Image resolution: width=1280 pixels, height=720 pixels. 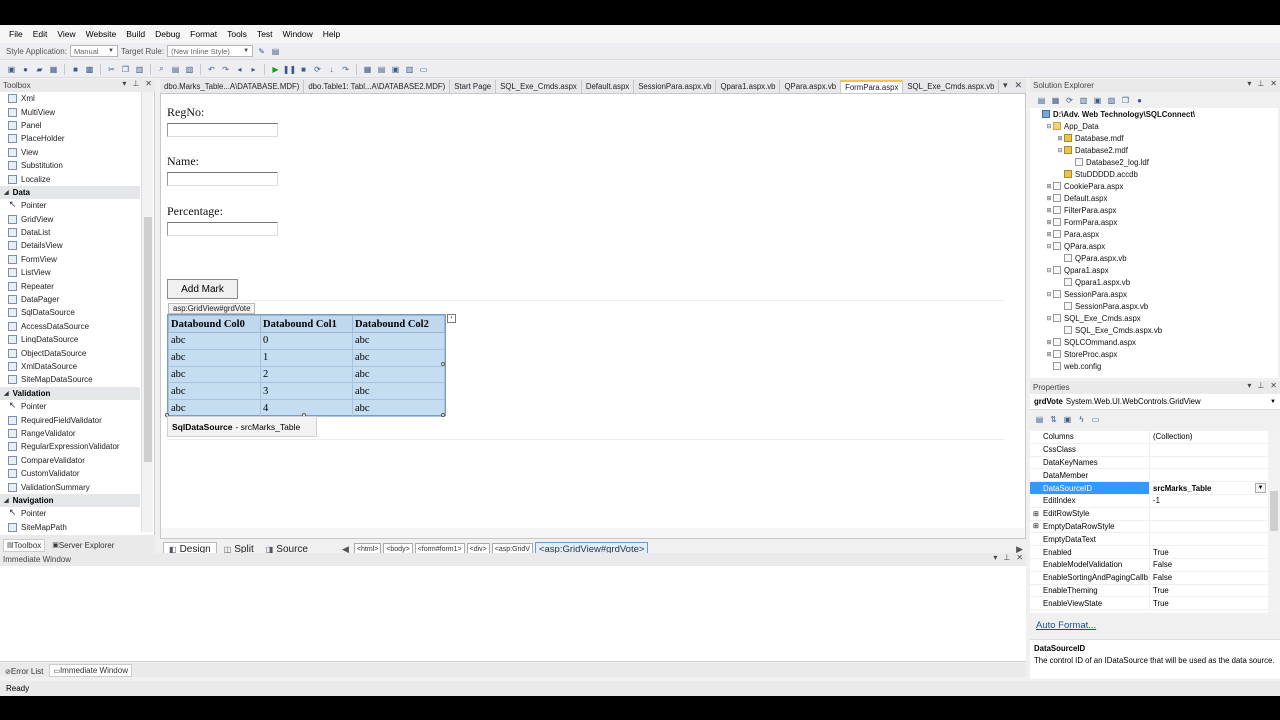 What do you see at coordinates (139, 69) in the screenshot?
I see `paste-icon: ▥` at bounding box center [139, 69].